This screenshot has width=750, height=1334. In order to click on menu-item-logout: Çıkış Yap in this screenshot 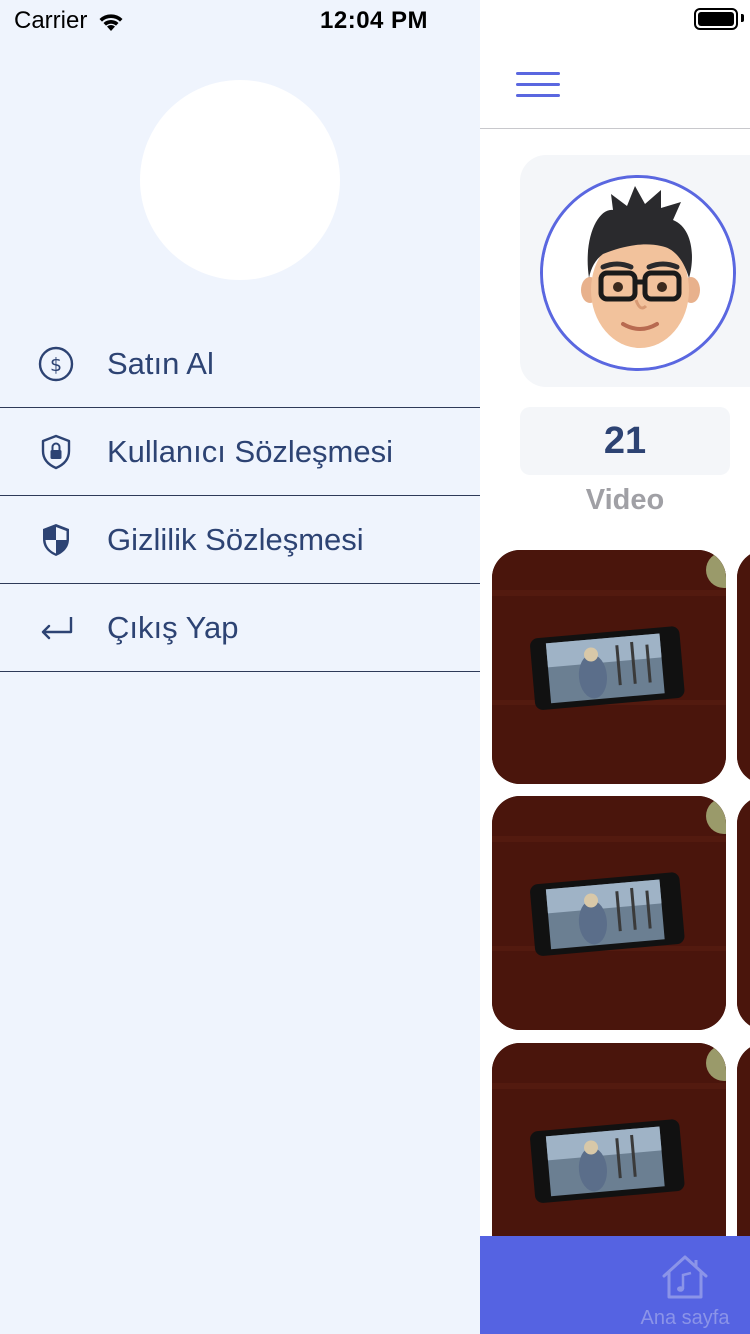, I will do `click(240, 628)`.